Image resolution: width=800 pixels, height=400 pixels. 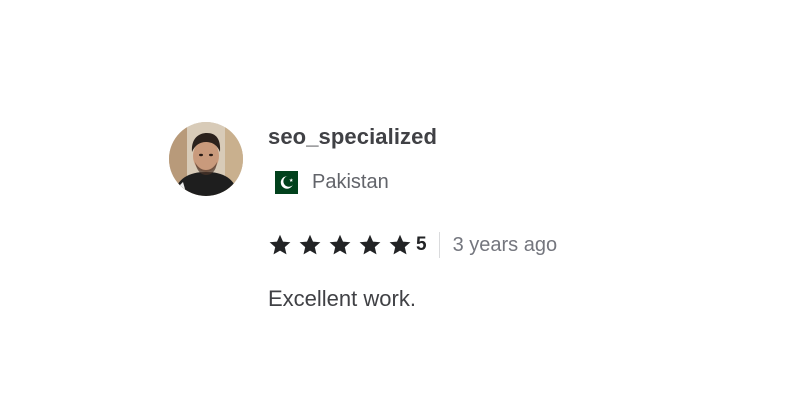 What do you see at coordinates (352, 137) in the screenshot?
I see `username: seo_specialized` at bounding box center [352, 137].